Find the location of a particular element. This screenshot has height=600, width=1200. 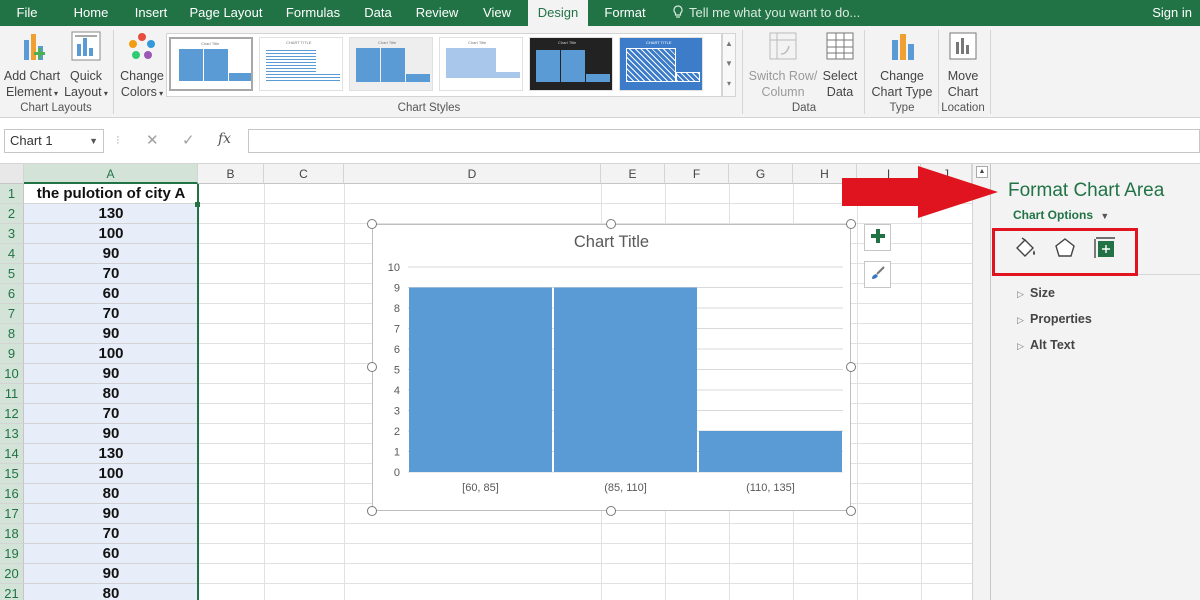

row-header: 14 is located at coordinates (12, 454).